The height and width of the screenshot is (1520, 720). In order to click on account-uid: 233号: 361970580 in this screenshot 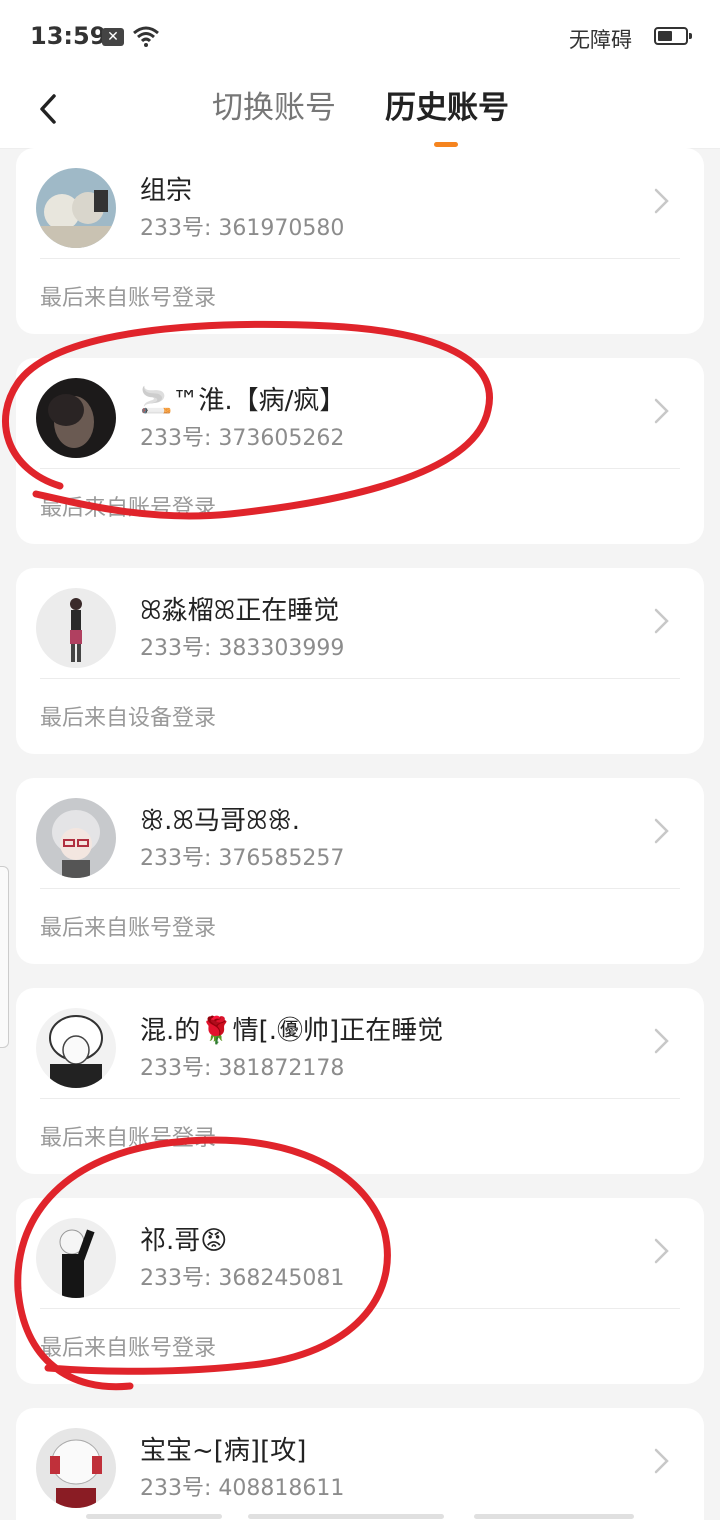, I will do `click(242, 228)`.